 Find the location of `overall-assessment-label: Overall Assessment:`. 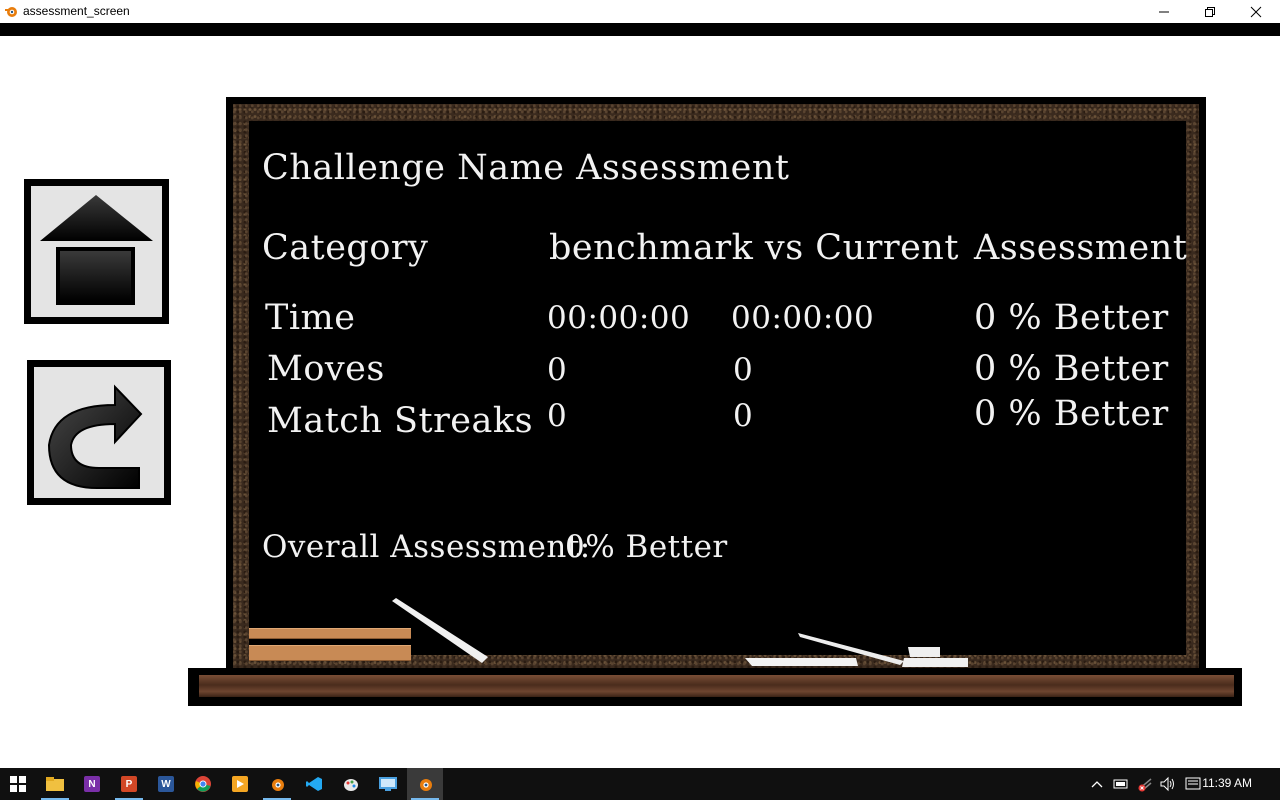

overall-assessment-label: Overall Assessment: is located at coordinates (426, 547).